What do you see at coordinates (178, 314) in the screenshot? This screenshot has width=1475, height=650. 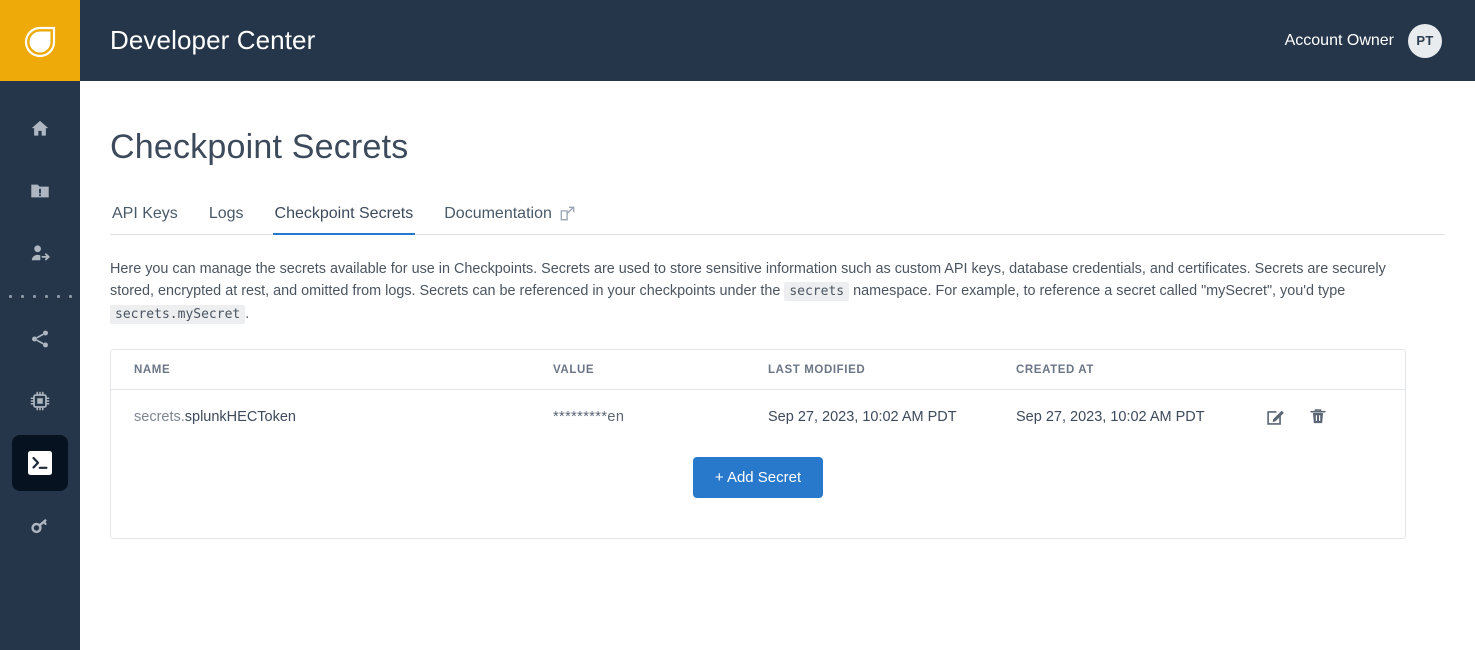 I see `code-secrets-mysecret: secrets.mySecret` at bounding box center [178, 314].